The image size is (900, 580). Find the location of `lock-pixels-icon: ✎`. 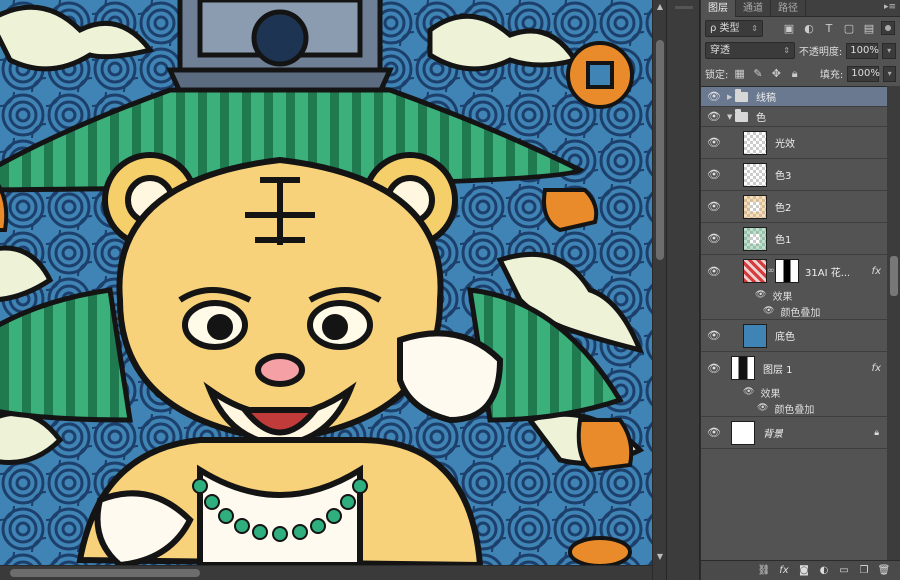

lock-pixels-icon: ✎ is located at coordinates (758, 74).